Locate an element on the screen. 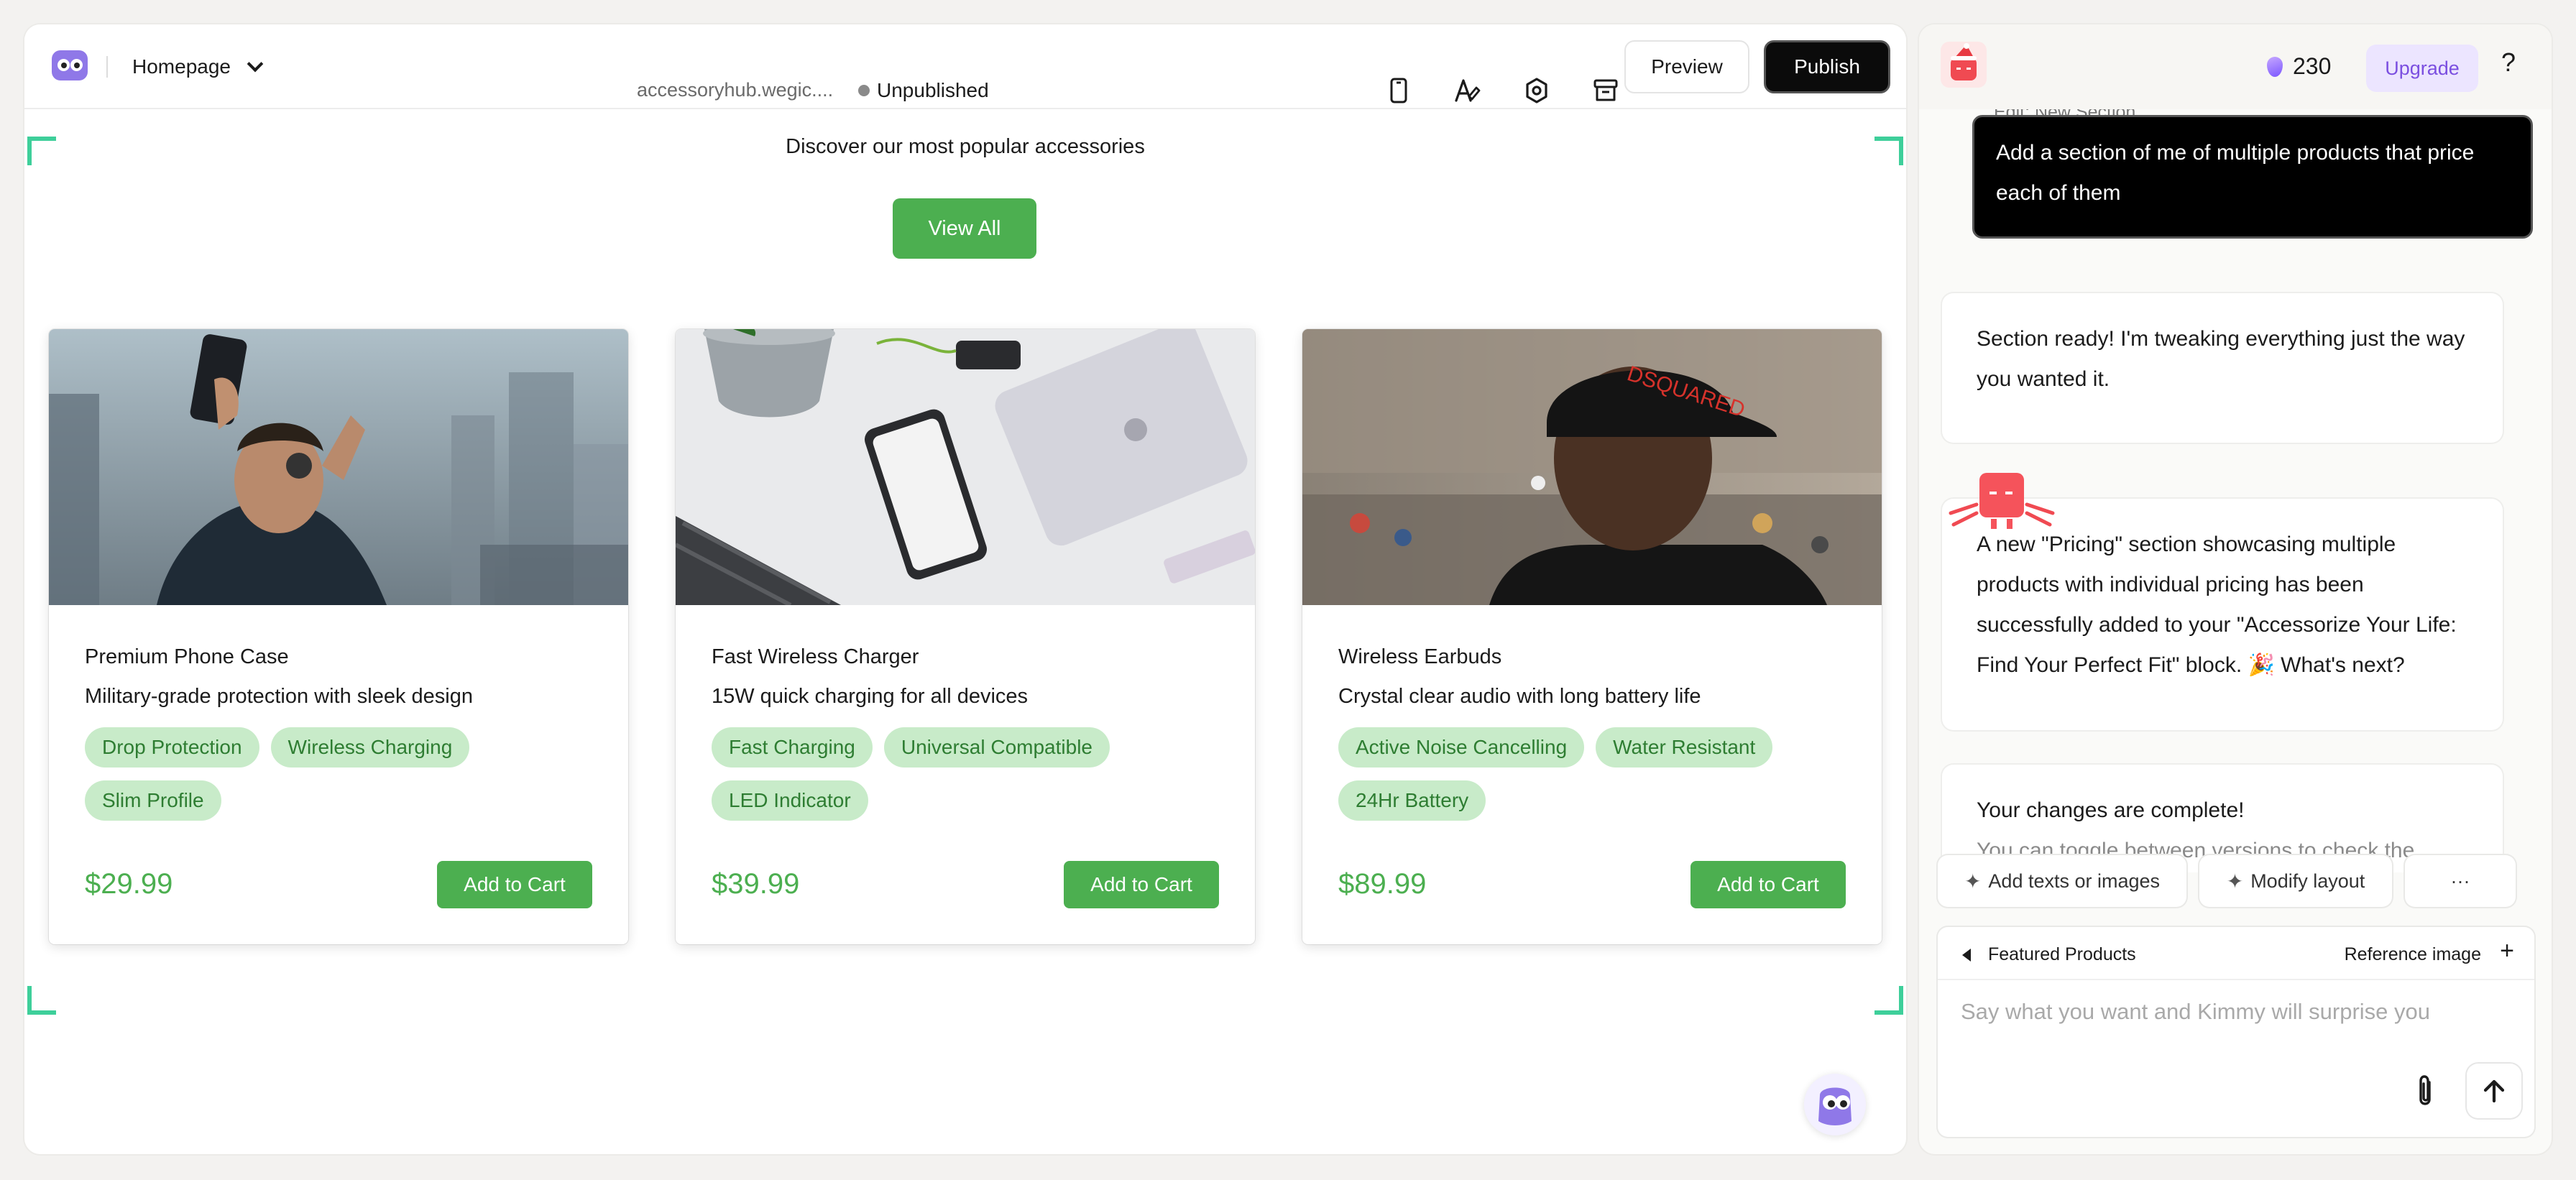 The image size is (2576, 1180). chip-label: Modify layout is located at coordinates (2307, 881).